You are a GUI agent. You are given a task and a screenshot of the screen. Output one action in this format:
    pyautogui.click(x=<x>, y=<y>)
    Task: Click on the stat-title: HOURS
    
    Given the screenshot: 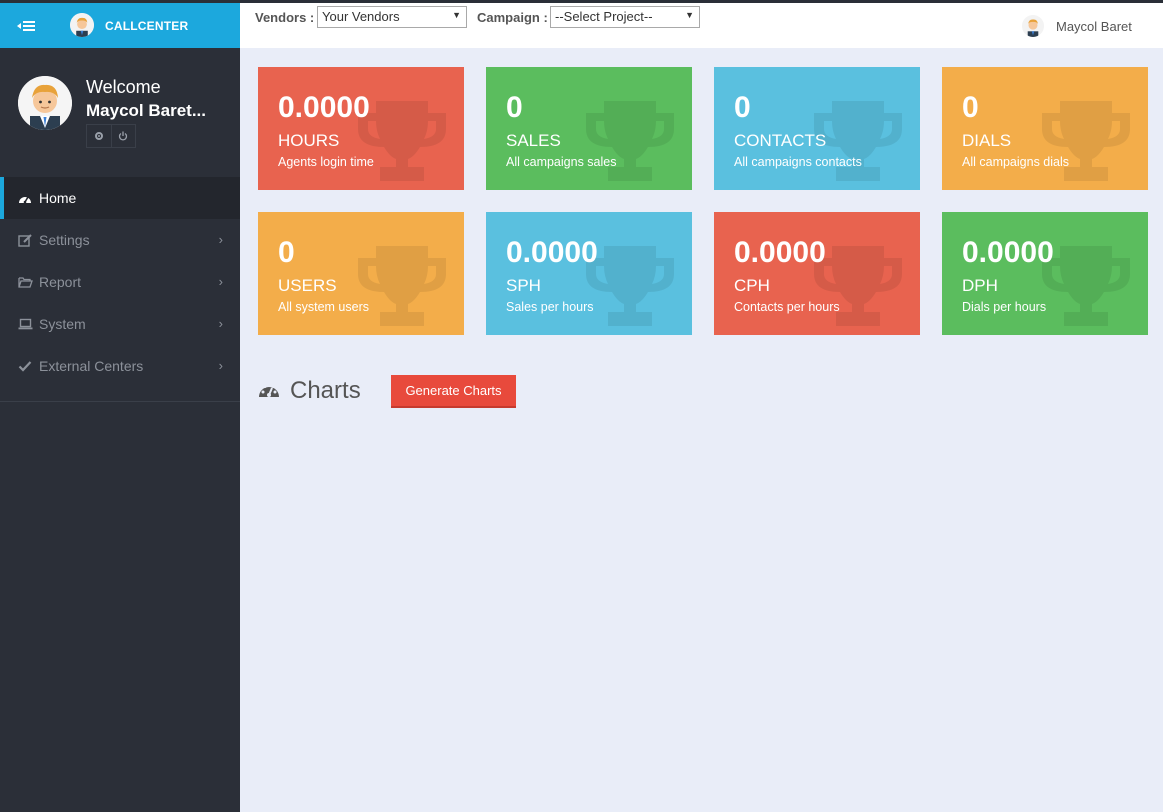 What is the action you would take?
    pyautogui.click(x=309, y=140)
    